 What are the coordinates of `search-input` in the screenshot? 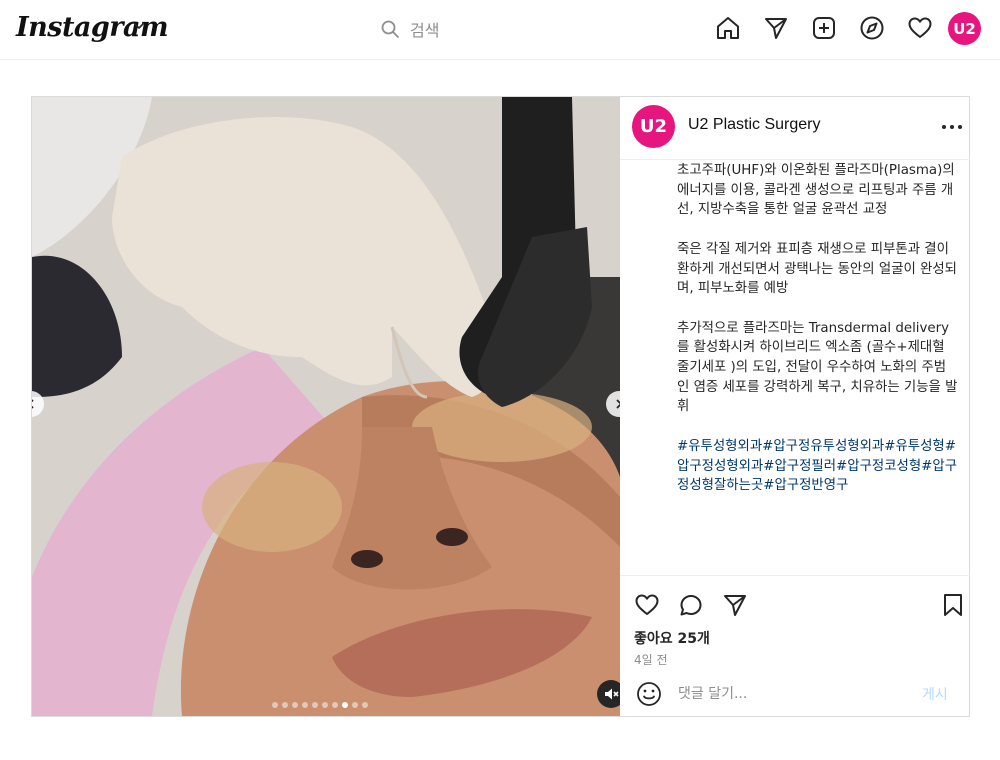 It's located at (490, 30).